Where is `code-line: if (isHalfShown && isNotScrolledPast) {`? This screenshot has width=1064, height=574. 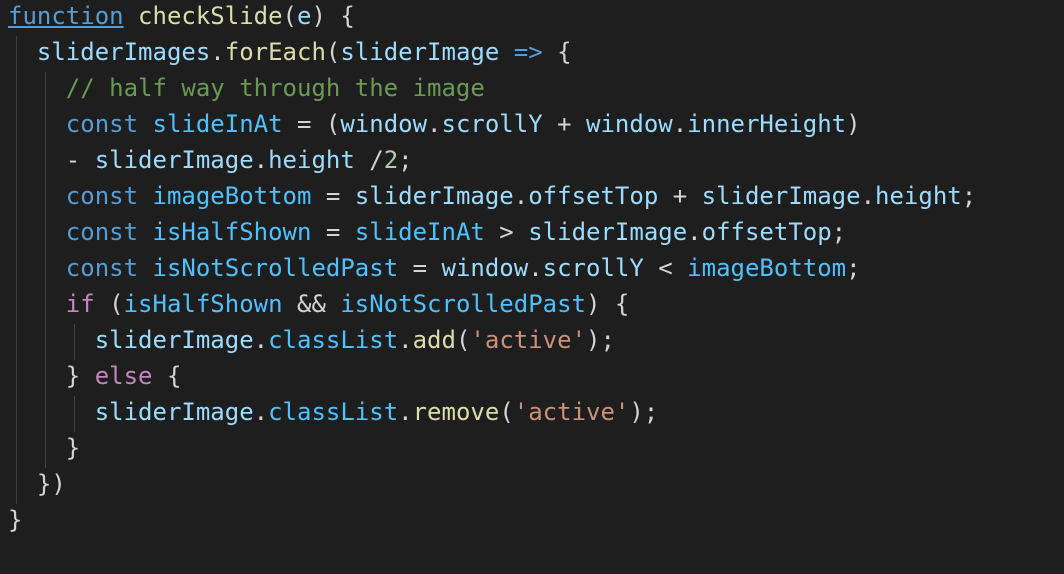
code-line: if (isHalfShown && isNotScrolledPast) { is located at coordinates (319, 304).